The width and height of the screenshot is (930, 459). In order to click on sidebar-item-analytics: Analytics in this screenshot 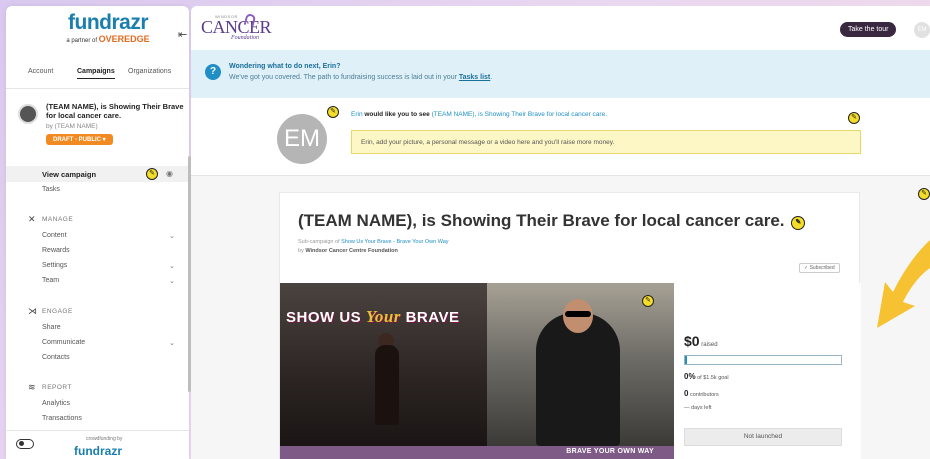, I will do `click(56, 403)`.